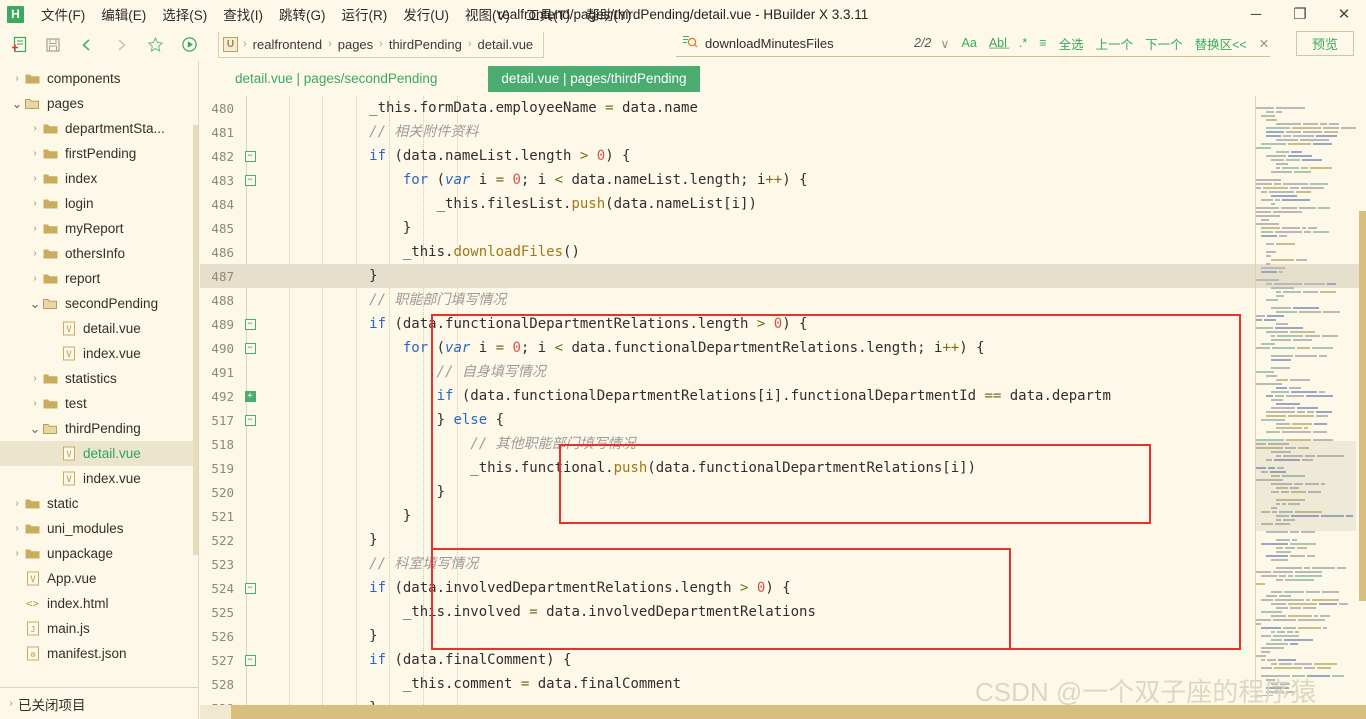 The height and width of the screenshot is (719, 1366). I want to click on close-search-button: ✕, so click(1264, 43).